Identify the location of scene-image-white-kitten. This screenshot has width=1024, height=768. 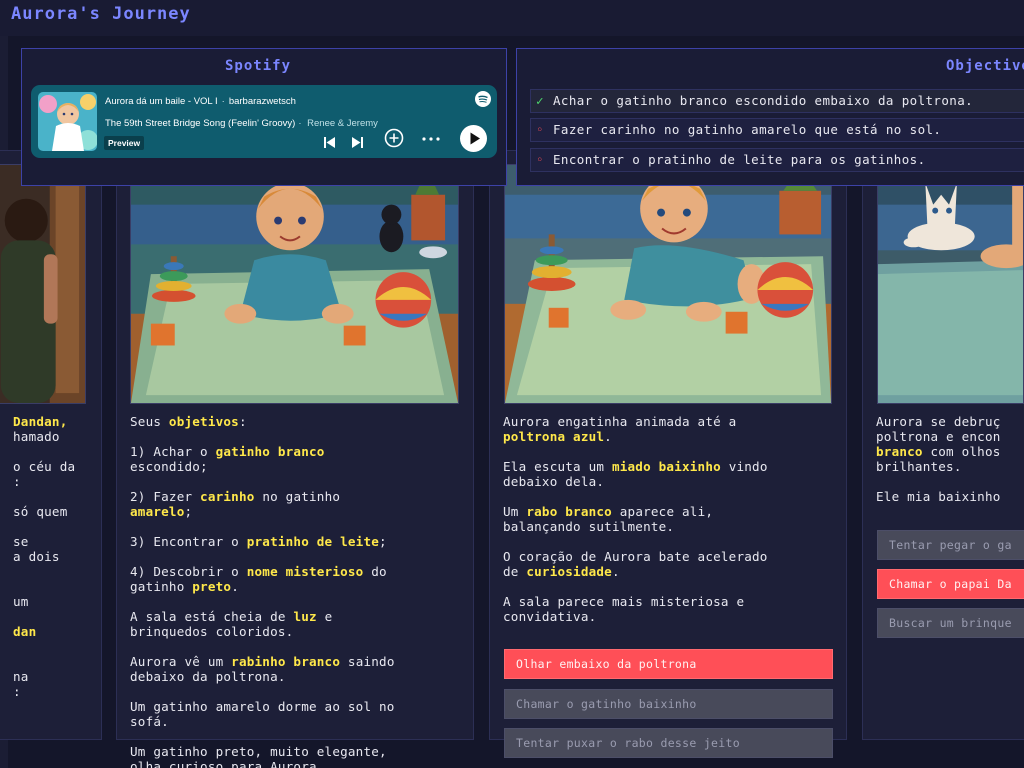
(950, 284).